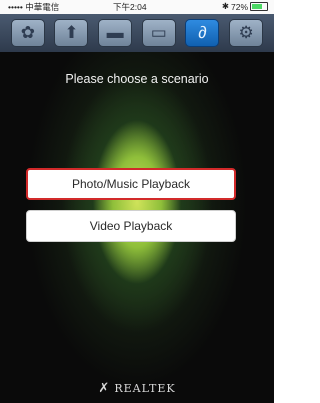 The height and width of the screenshot is (403, 320). I want to click on tab-remote-control: ✿, so click(27, 33).